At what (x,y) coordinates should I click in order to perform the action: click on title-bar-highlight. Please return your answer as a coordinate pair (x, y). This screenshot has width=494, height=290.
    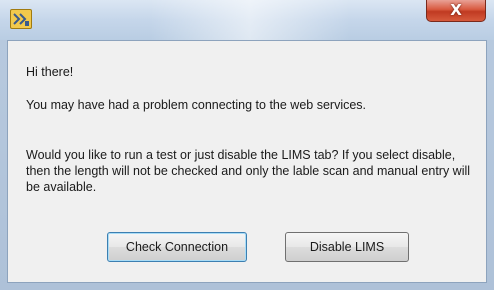
    Looking at the image, I should click on (250, 20).